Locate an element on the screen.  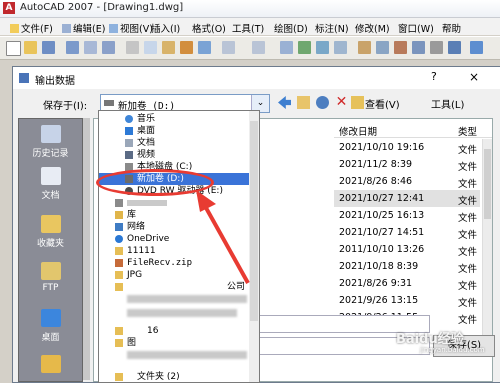
sidebar-item-label: 文档 is located at coordinates (50, 196).